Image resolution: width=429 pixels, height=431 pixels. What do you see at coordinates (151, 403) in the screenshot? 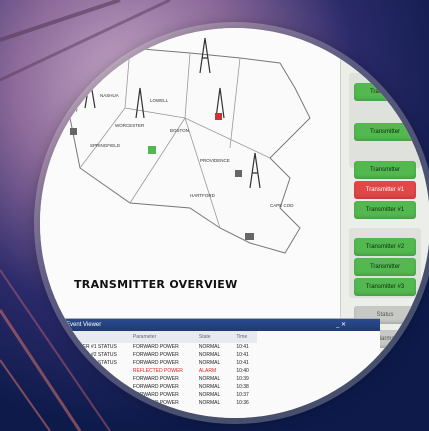
I see `table-row: TRANSMITTER #6 FORWARD POWER NORMAL 10:36` at bounding box center [151, 403].